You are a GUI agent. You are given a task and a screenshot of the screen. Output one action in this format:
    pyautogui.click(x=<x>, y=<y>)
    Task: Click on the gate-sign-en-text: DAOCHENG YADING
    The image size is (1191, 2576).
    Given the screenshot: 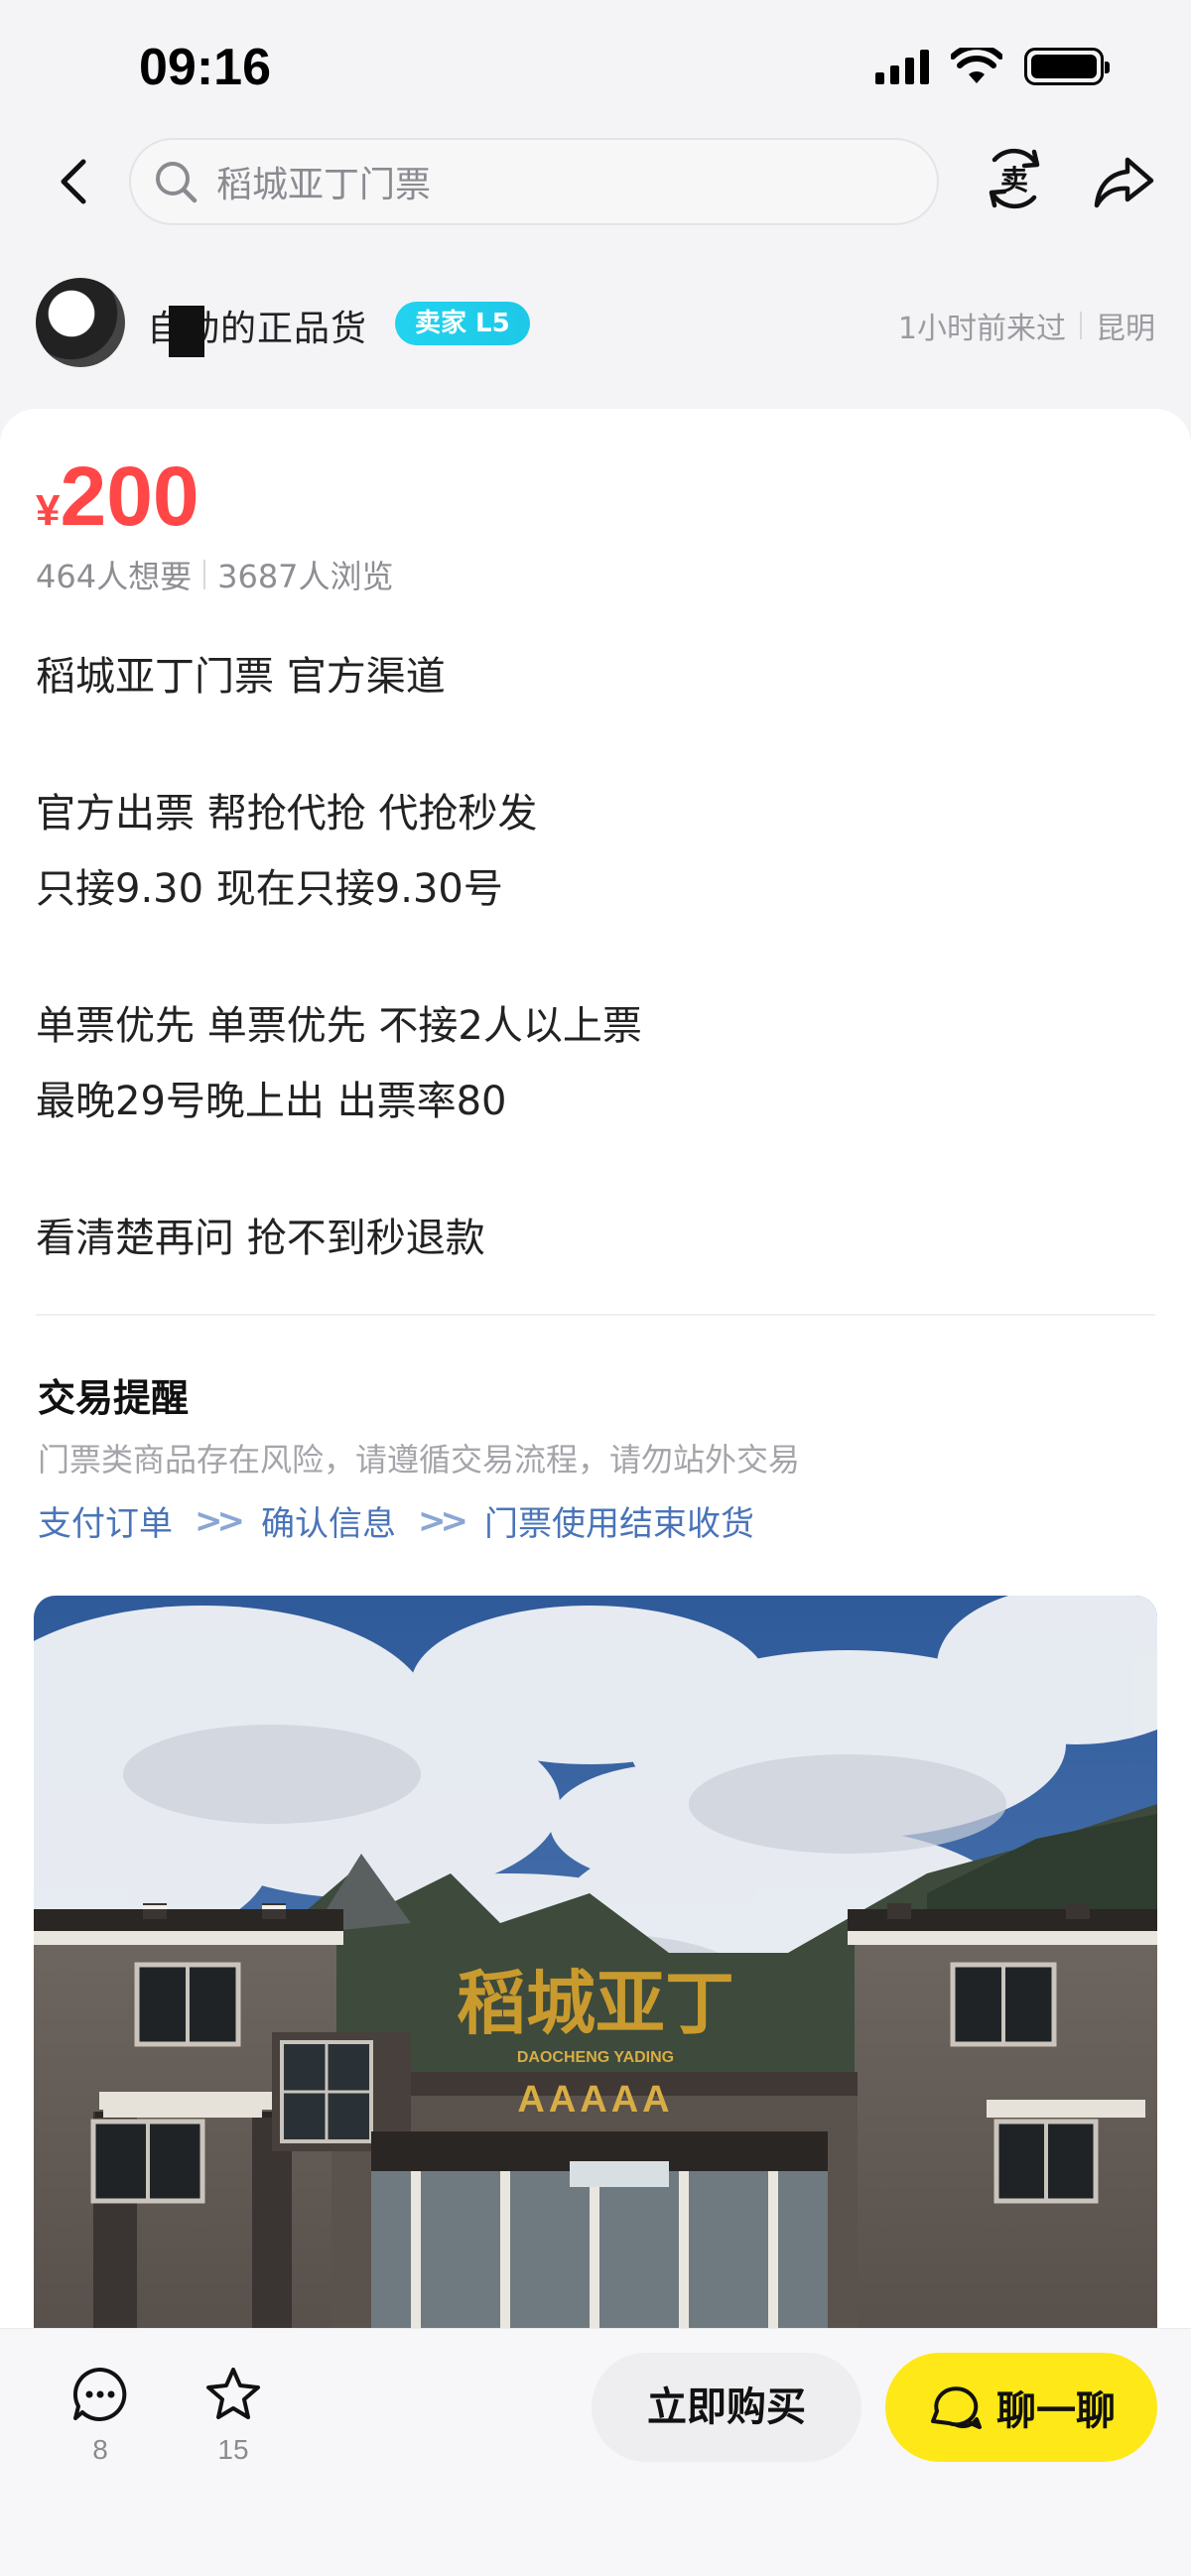 What is the action you would take?
    pyautogui.click(x=595, y=2058)
    